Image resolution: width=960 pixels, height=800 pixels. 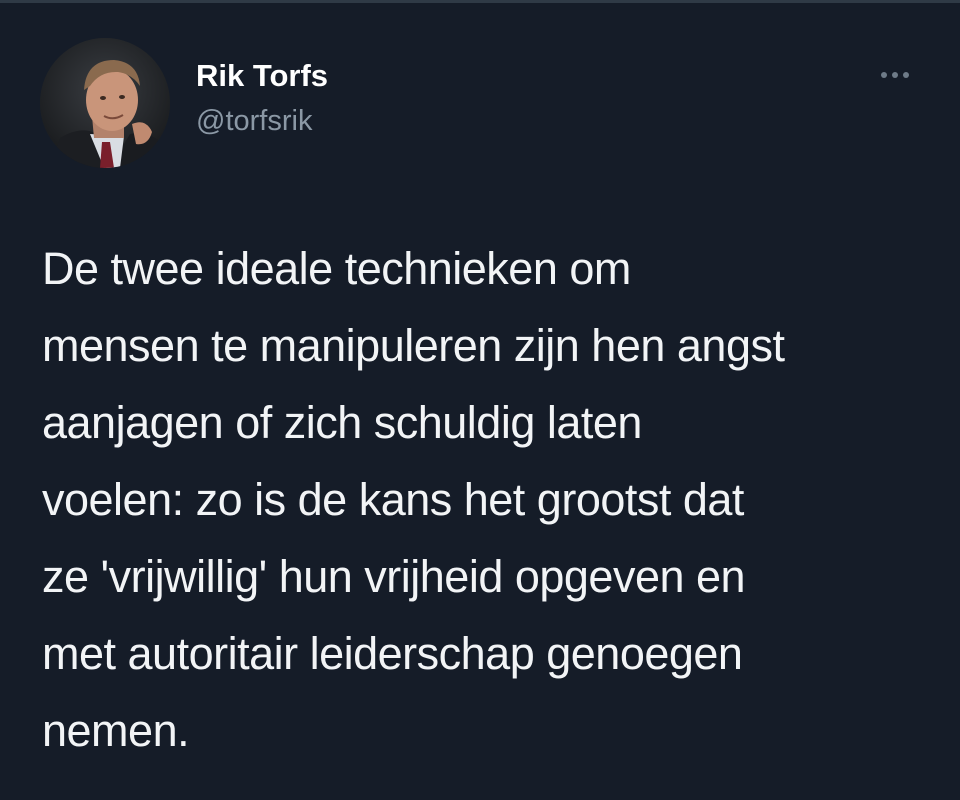 I want to click on avatar-photo, so click(x=105, y=103).